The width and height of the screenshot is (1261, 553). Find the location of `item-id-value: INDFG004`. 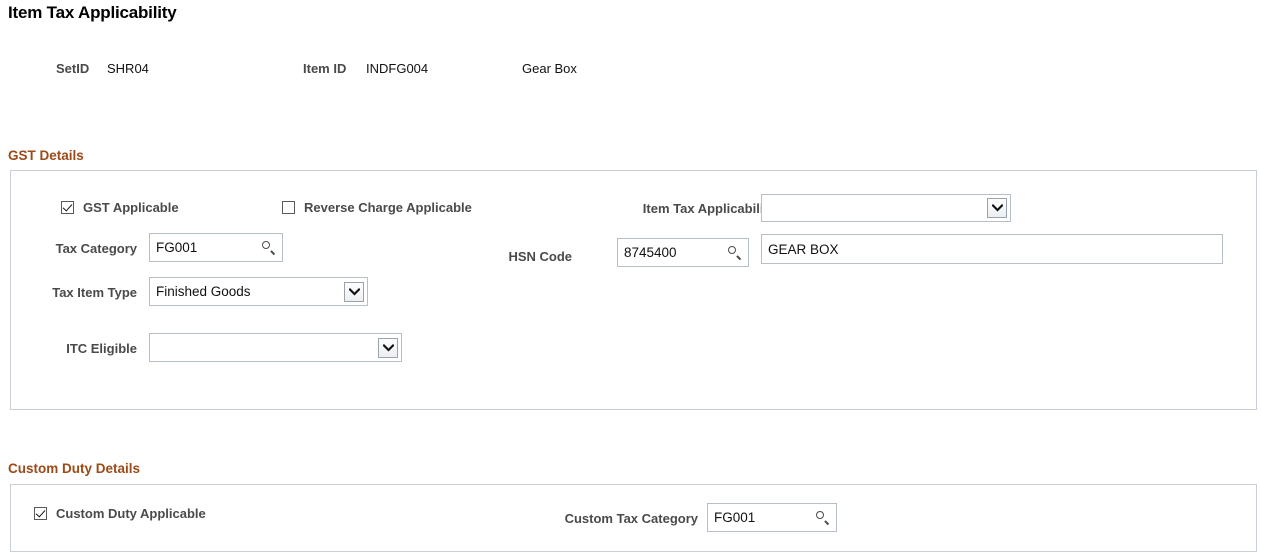

item-id-value: INDFG004 is located at coordinates (397, 68).